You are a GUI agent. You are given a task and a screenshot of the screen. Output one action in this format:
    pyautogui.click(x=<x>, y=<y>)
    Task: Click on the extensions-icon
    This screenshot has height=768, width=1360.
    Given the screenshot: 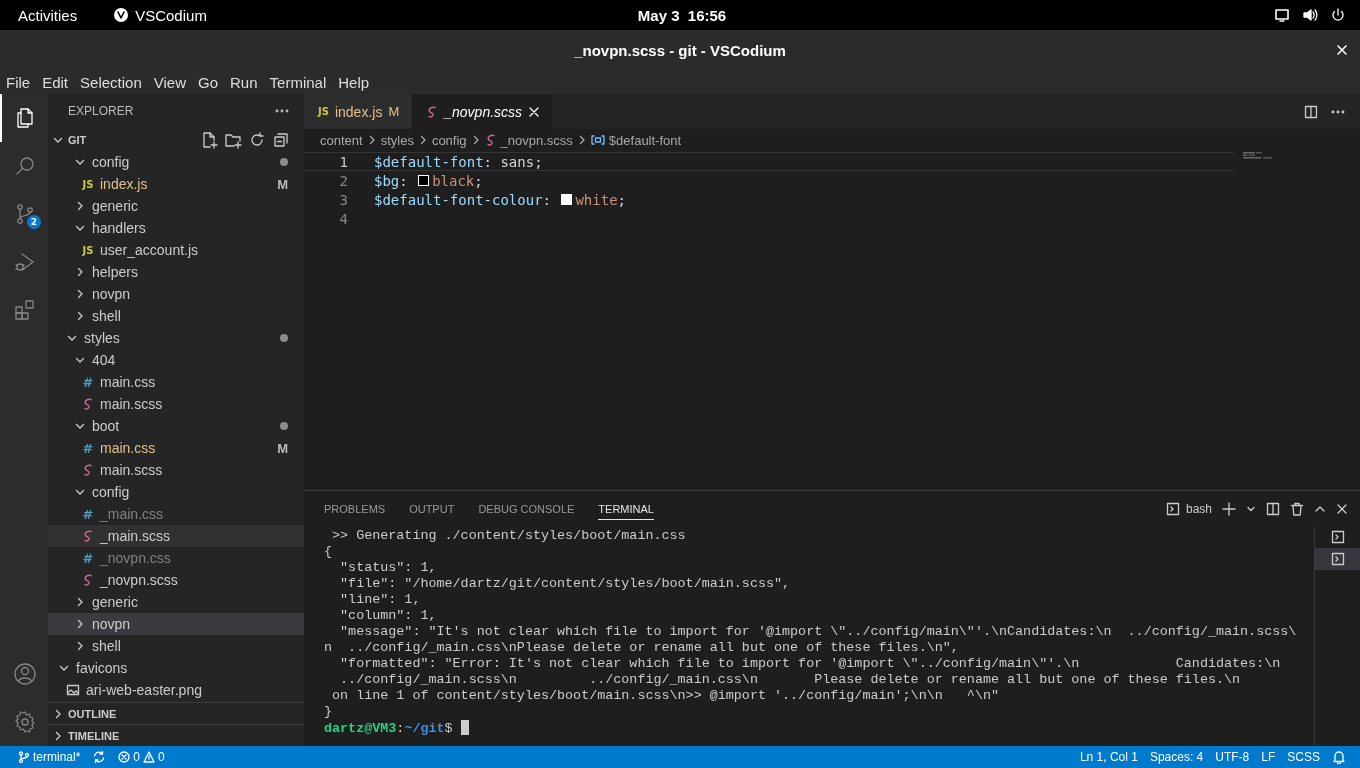 What is the action you would take?
    pyautogui.click(x=25, y=310)
    